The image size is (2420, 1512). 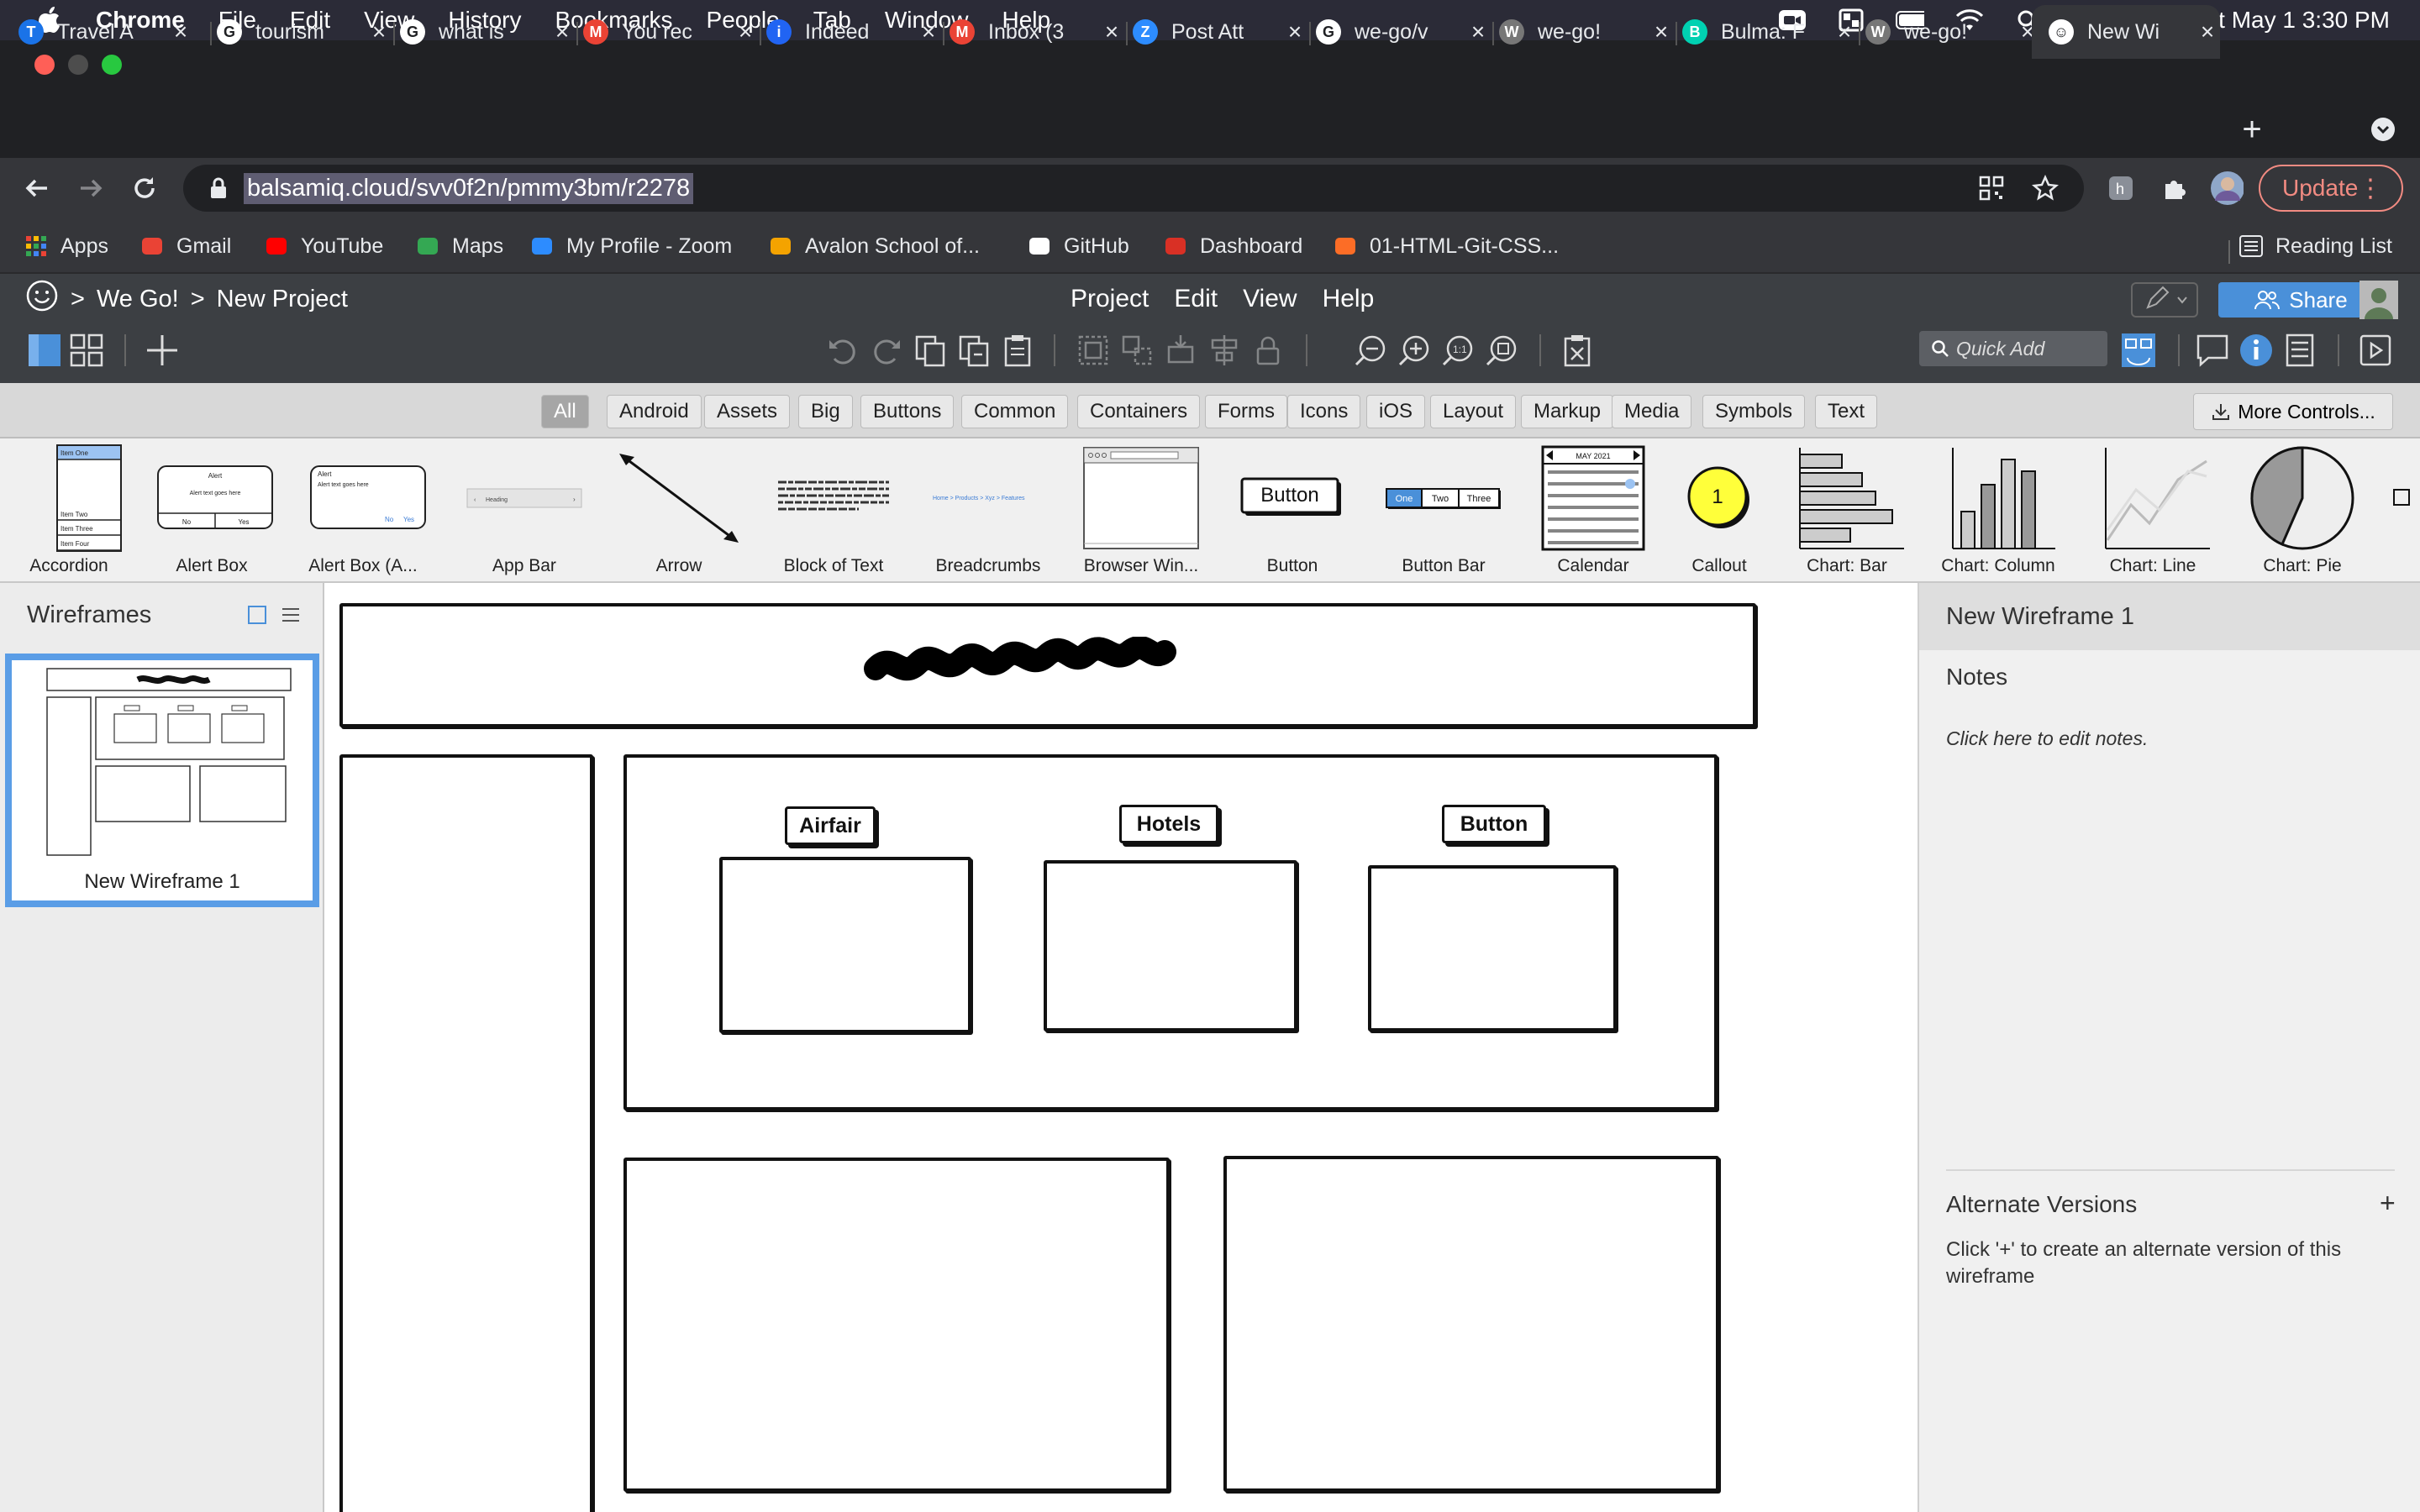 What do you see at coordinates (2401, 497) in the screenshot?
I see `library-item-partial` at bounding box center [2401, 497].